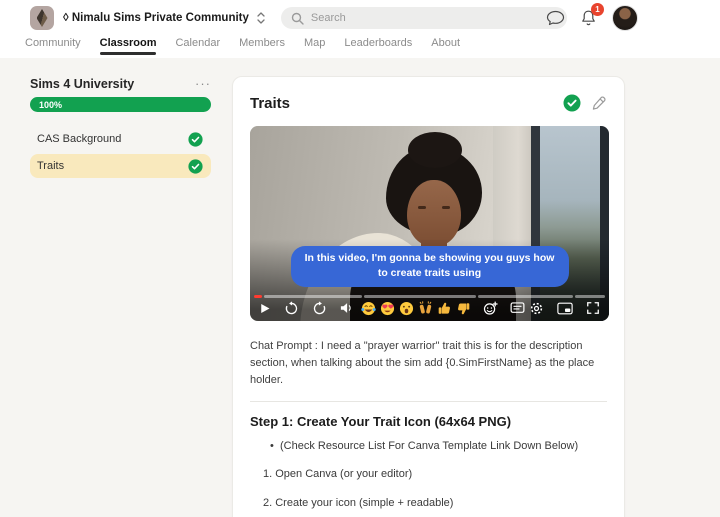  Describe the element at coordinates (127, 45) in the screenshot. I see `tab-classroom: Classroom` at that location.